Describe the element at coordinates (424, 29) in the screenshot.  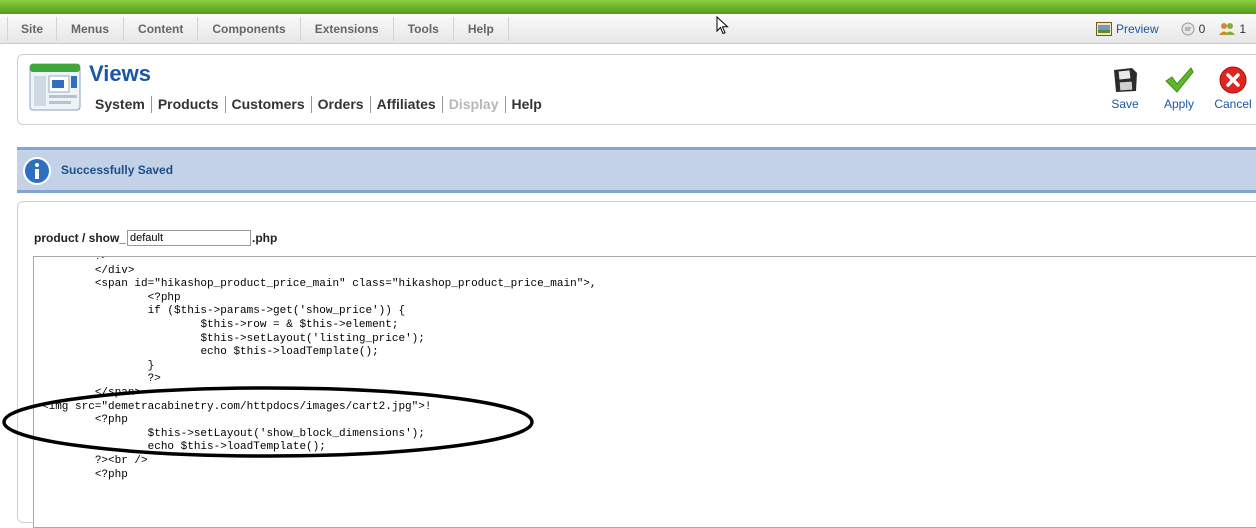
I see `menu-tools: Tools` at that location.